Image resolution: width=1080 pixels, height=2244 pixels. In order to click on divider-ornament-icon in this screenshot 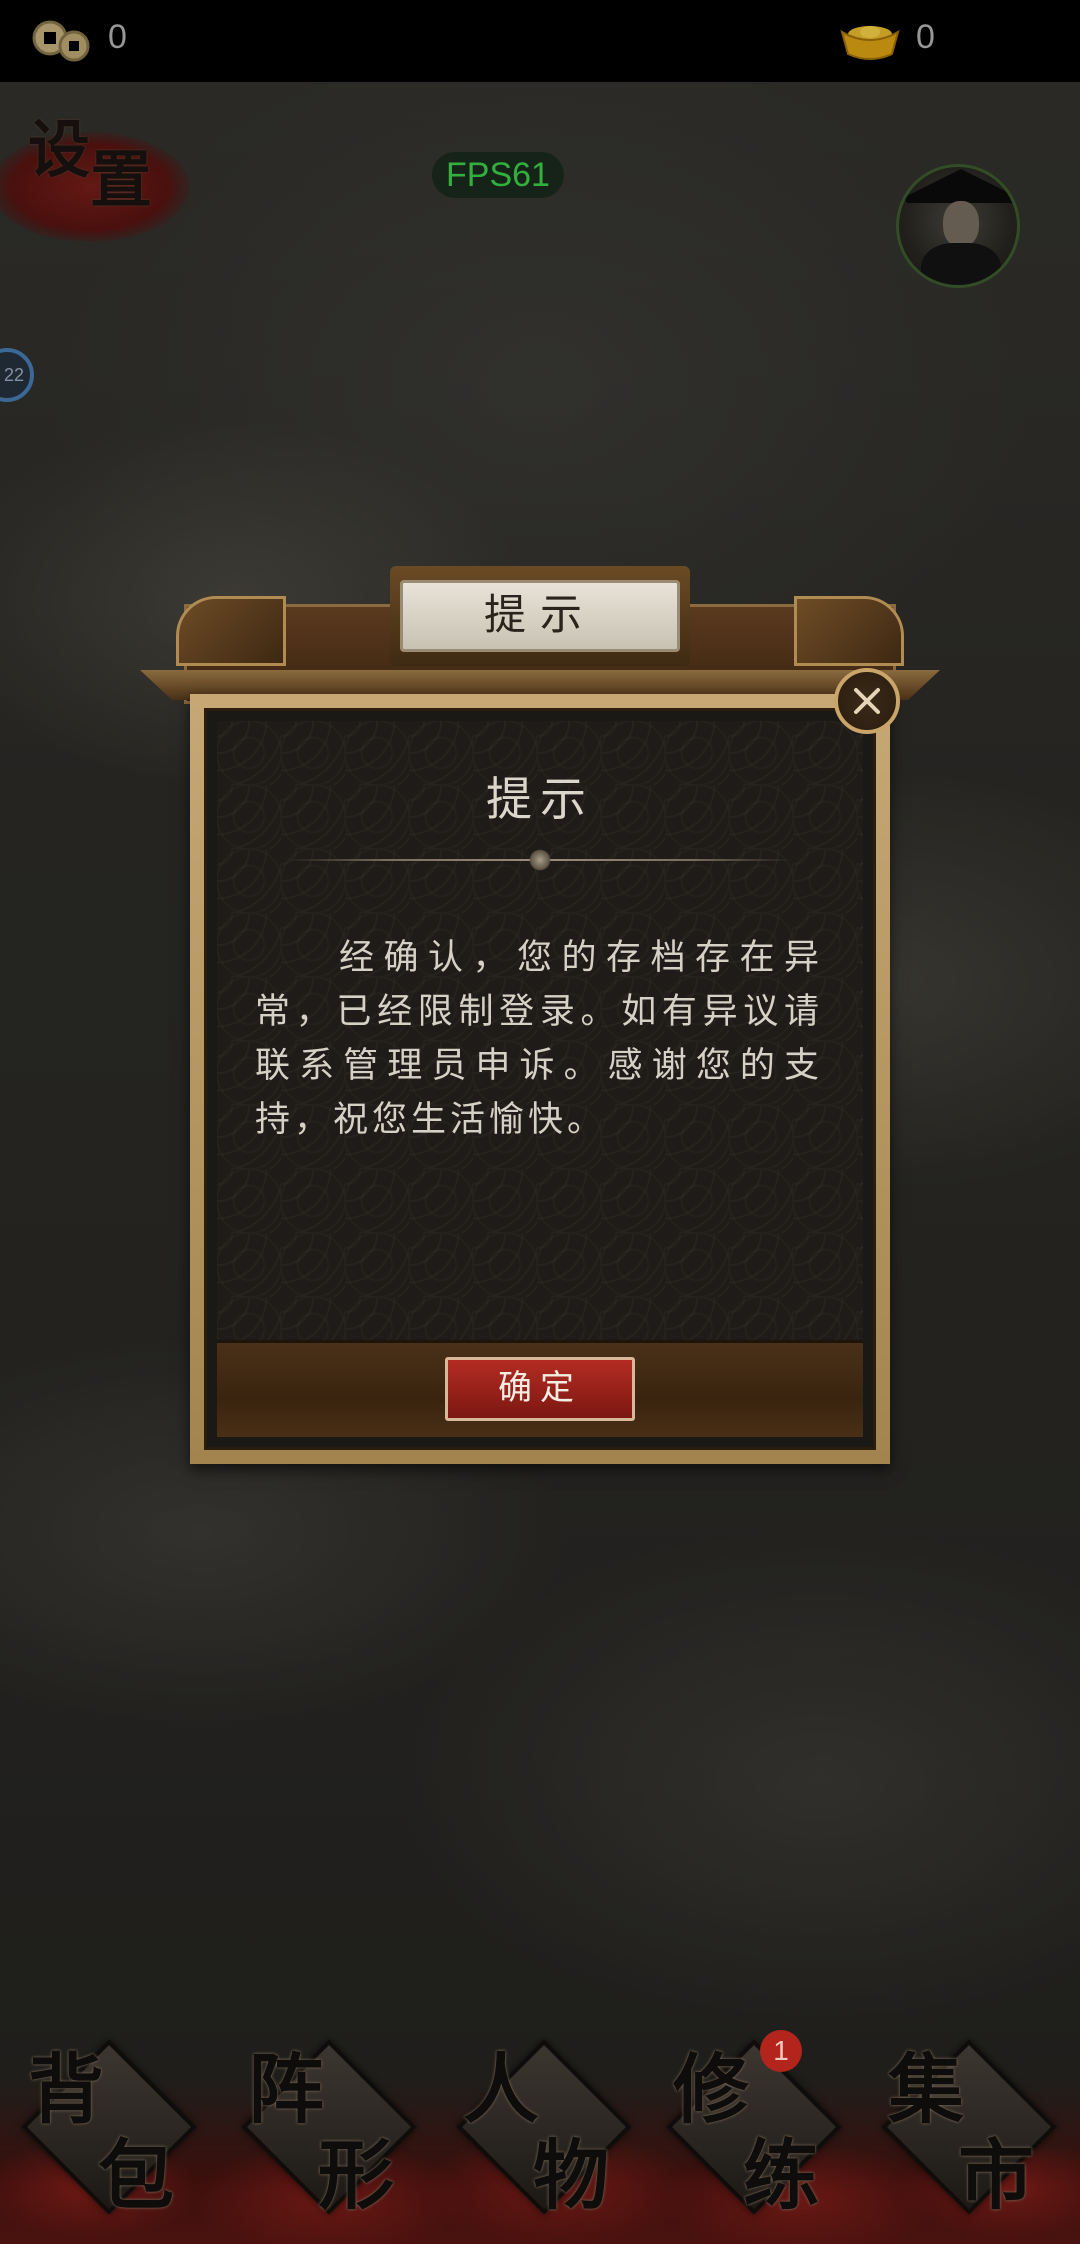, I will do `click(540, 860)`.